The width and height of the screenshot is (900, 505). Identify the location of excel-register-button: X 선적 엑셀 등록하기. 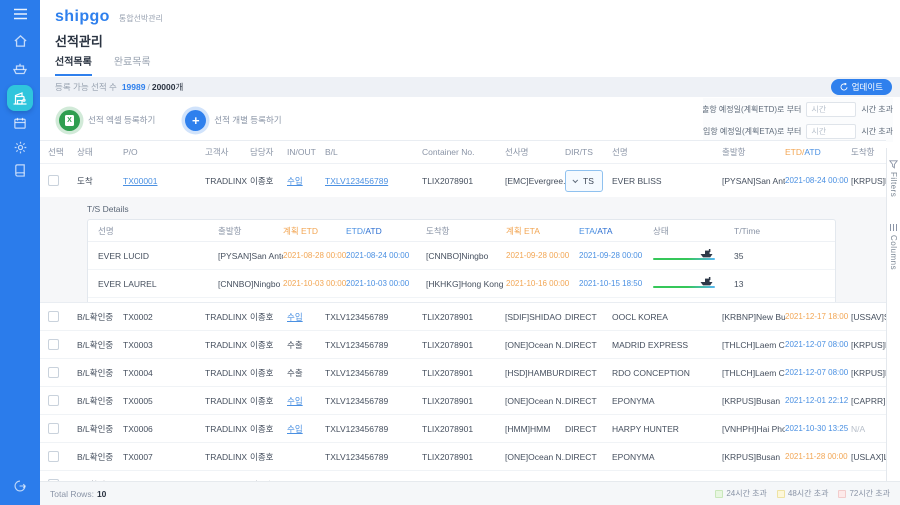
(107, 120).